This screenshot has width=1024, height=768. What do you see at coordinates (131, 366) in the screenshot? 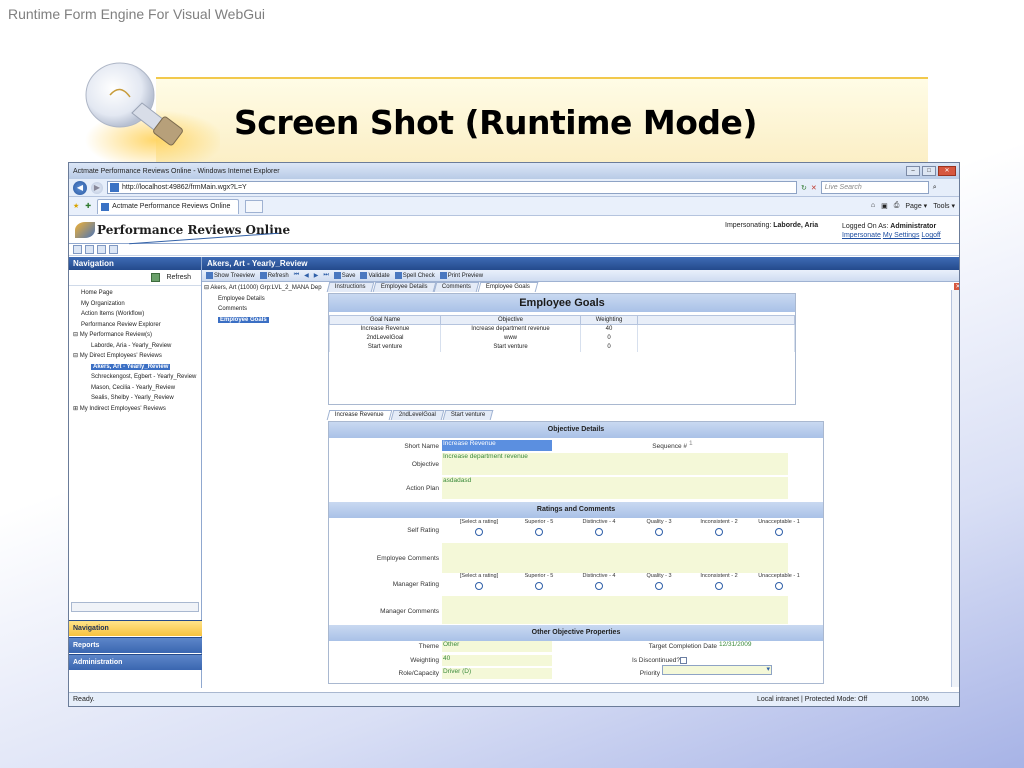
I see `tree-item-selected: Akers, Art - Yearly_Review` at bounding box center [131, 366].